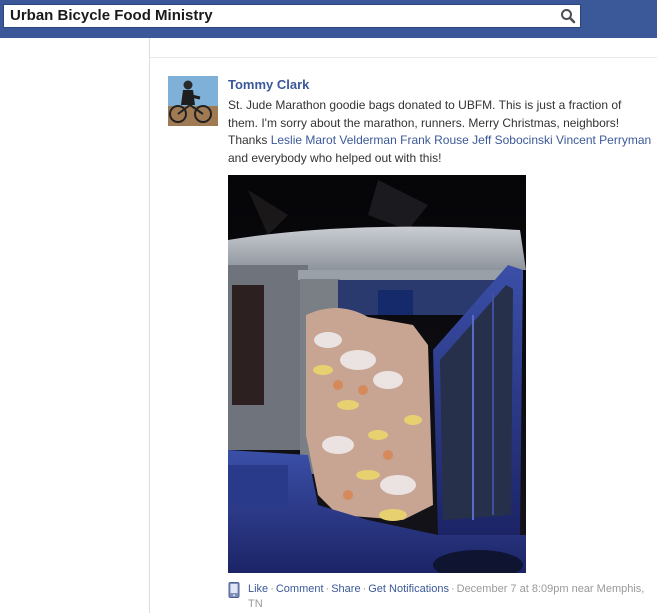 The height and width of the screenshot is (613, 657). I want to click on mobile-phone-icon, so click(234, 590).